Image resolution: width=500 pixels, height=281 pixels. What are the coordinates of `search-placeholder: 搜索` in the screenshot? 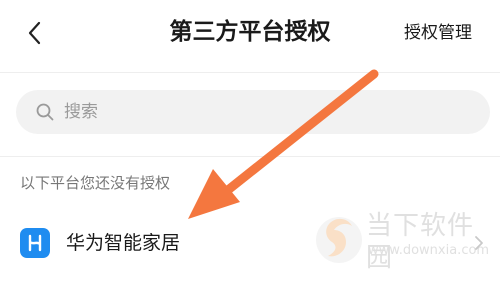 It's located at (81, 112).